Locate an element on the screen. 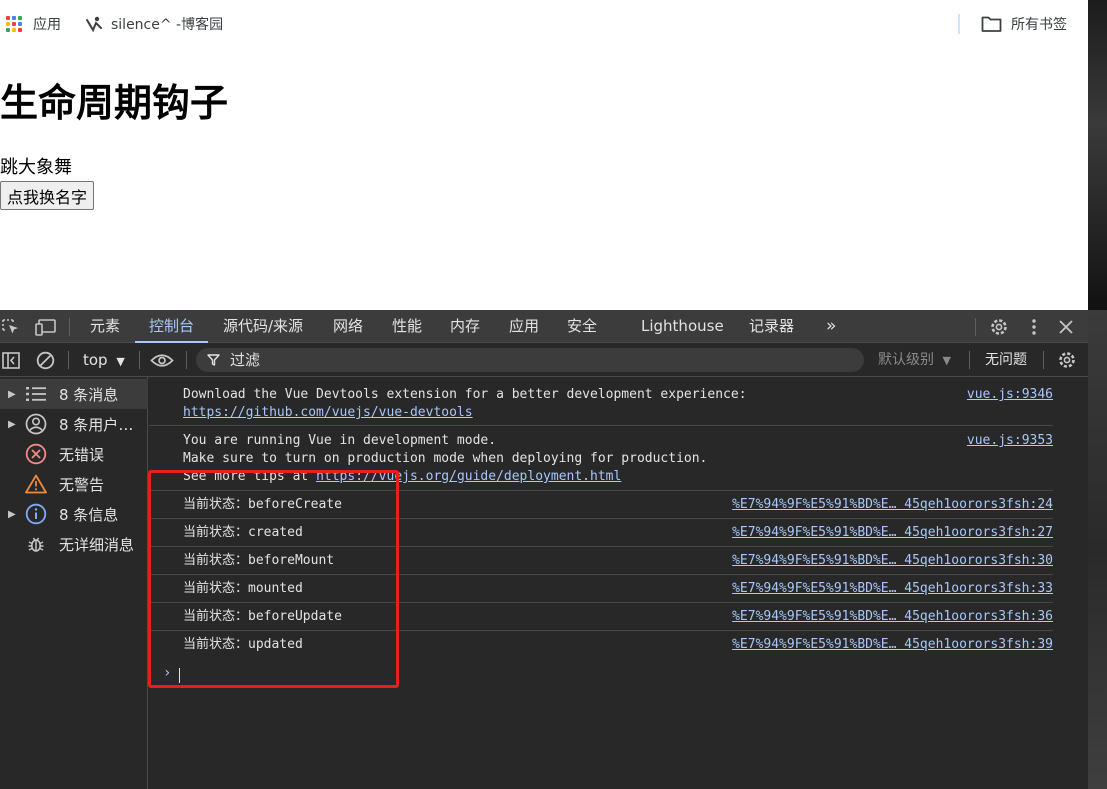  bookmarks-bar: 应用 silence^ -博客园 所有书签 is located at coordinates (544, 24).